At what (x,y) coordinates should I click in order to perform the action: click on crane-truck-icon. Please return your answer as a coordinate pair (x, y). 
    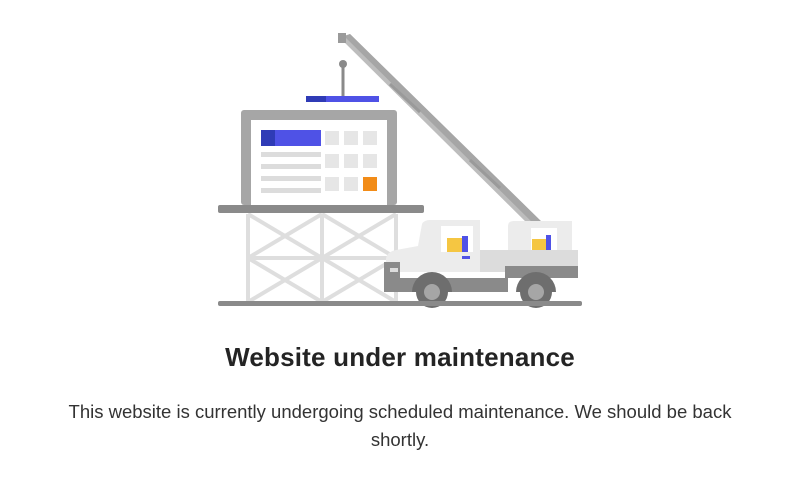
    Looking at the image, I should click on (481, 256).